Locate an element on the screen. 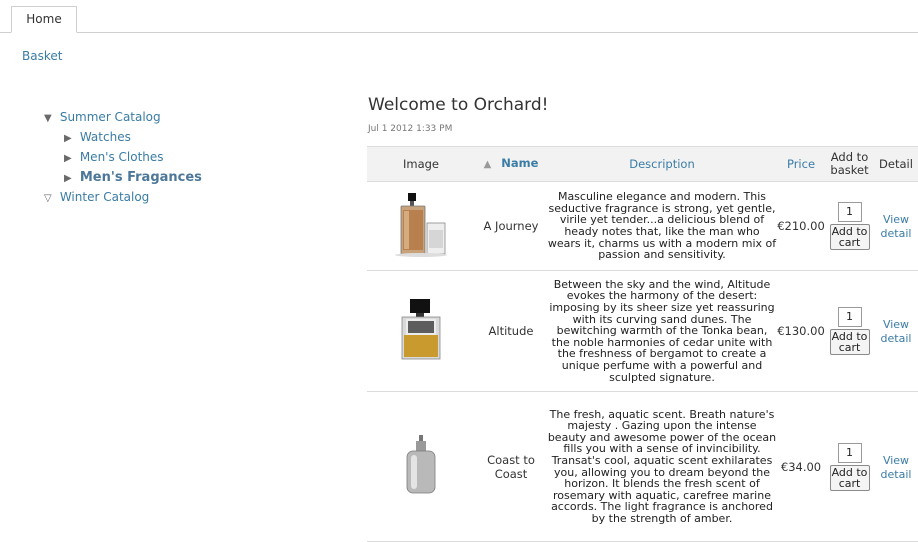 Image resolution: width=918 pixels, height=542 pixels. tree-item-summer-catalog: ▼ Summer Catalog is located at coordinates (123, 118).